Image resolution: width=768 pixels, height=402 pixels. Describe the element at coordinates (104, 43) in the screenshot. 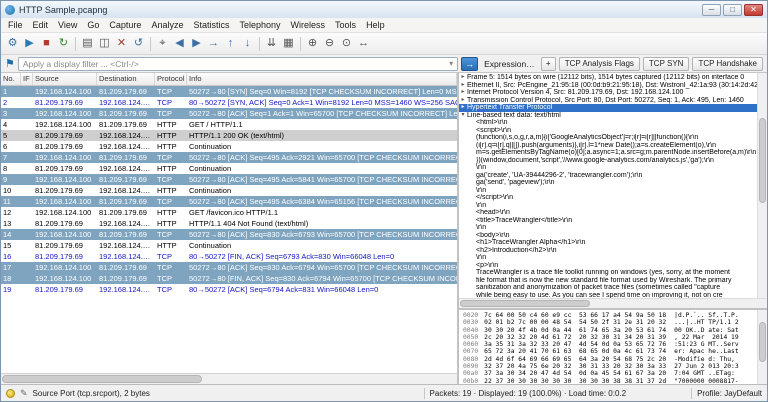

I see `save-file-icon: ◫` at that location.